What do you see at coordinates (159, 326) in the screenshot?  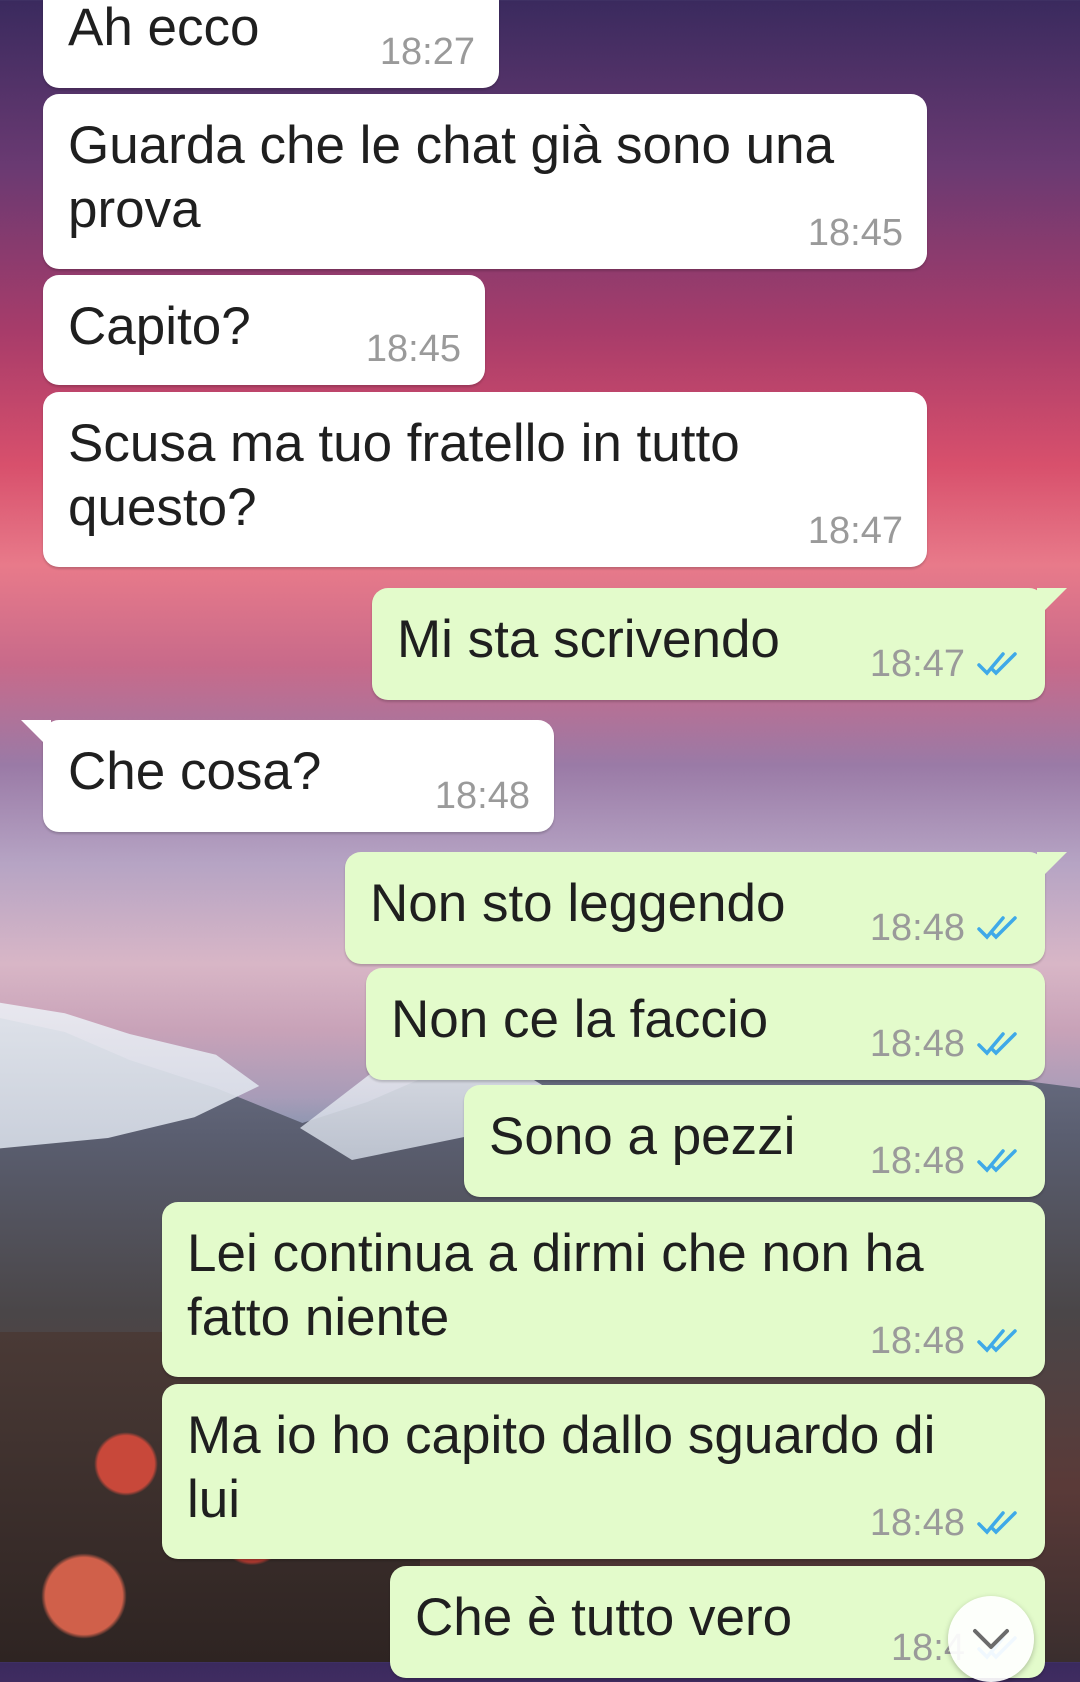 I see `message-text: Capito?` at bounding box center [159, 326].